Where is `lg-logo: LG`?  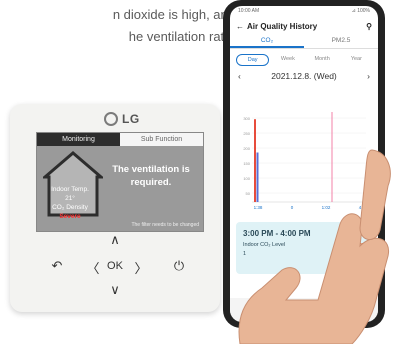
lg-logo: LG is located at coordinates (122, 119).